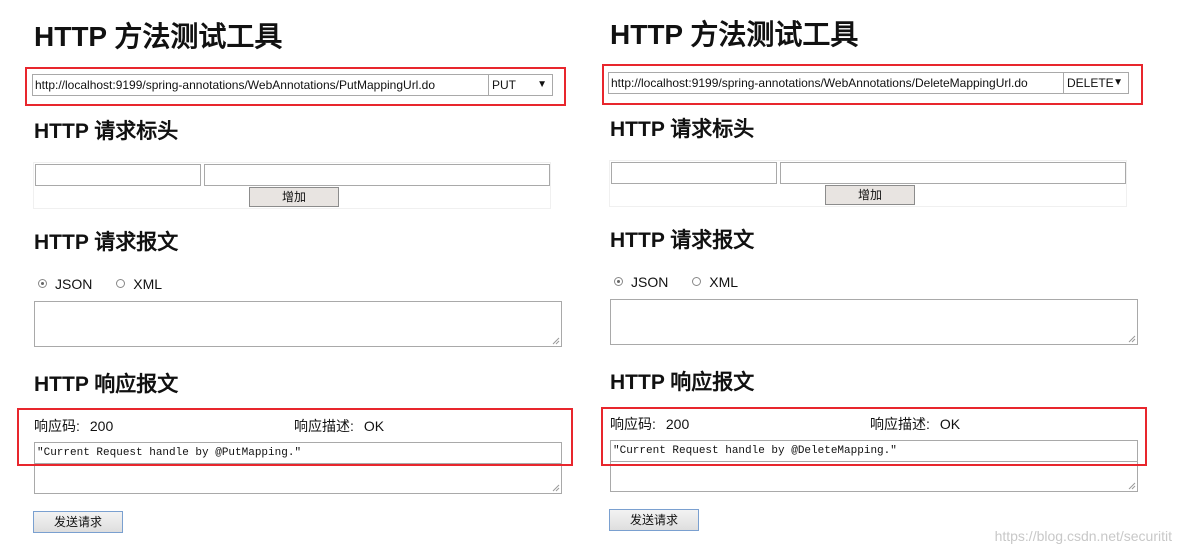 This screenshot has width=1180, height=552. What do you see at coordinates (1083, 536) in the screenshot?
I see `watermark-text: https://blog.csdn.net/securitit` at bounding box center [1083, 536].